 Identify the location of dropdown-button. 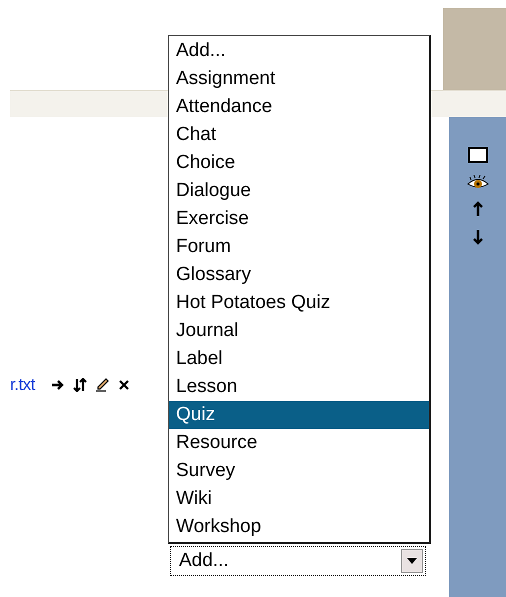
(412, 561).